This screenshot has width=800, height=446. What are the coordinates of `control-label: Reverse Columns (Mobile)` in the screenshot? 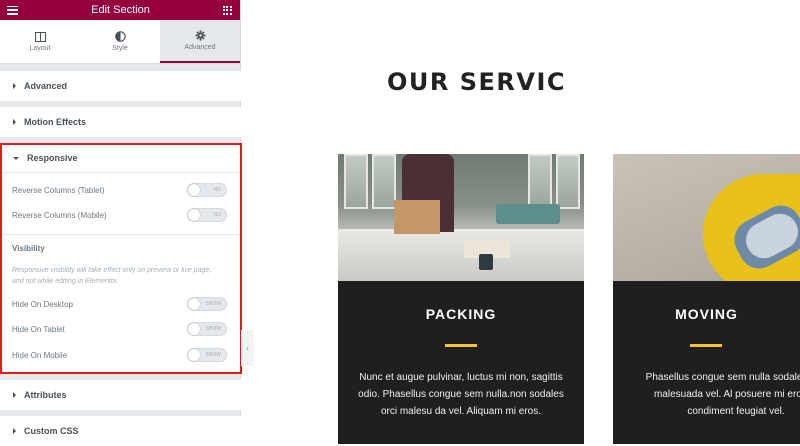 It's located at (59, 215).